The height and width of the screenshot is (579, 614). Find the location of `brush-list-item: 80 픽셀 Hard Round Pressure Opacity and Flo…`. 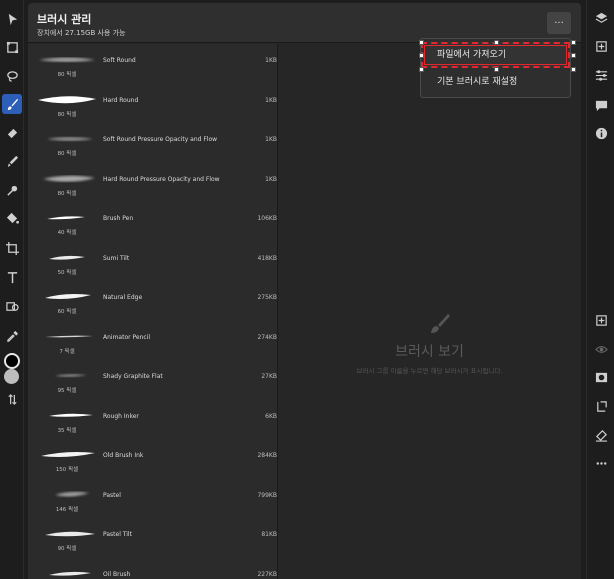

brush-list-item: 80 픽셀 Hard Round Pressure Opacity and Flo… is located at coordinates (152, 185).